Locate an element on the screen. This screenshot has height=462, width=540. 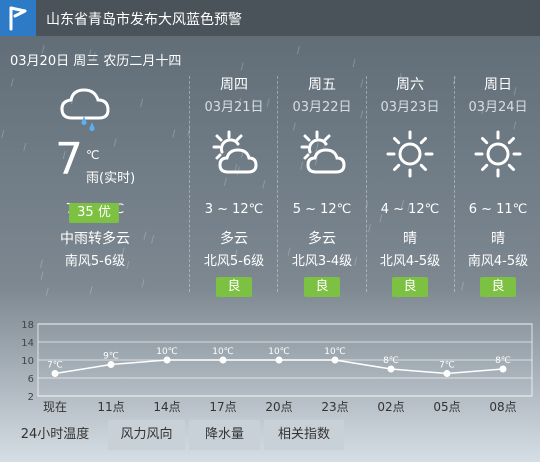
forecast-range: 5 ~ 12℃ is located at coordinates (322, 209).